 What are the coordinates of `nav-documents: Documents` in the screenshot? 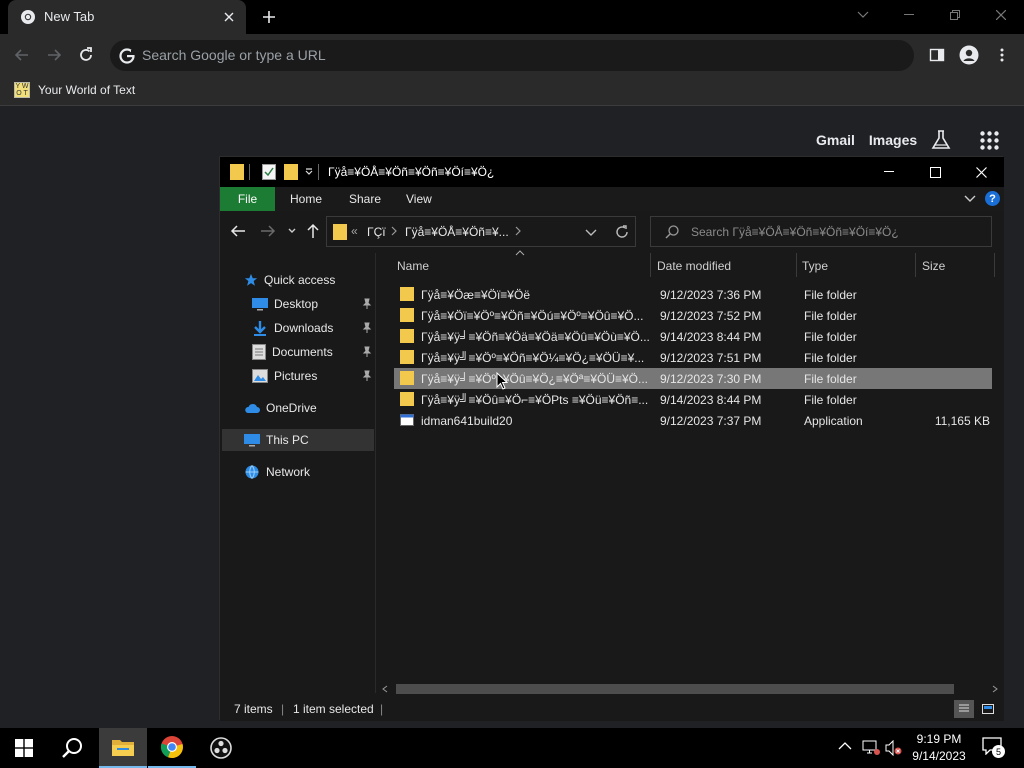 It's located at (292, 352).